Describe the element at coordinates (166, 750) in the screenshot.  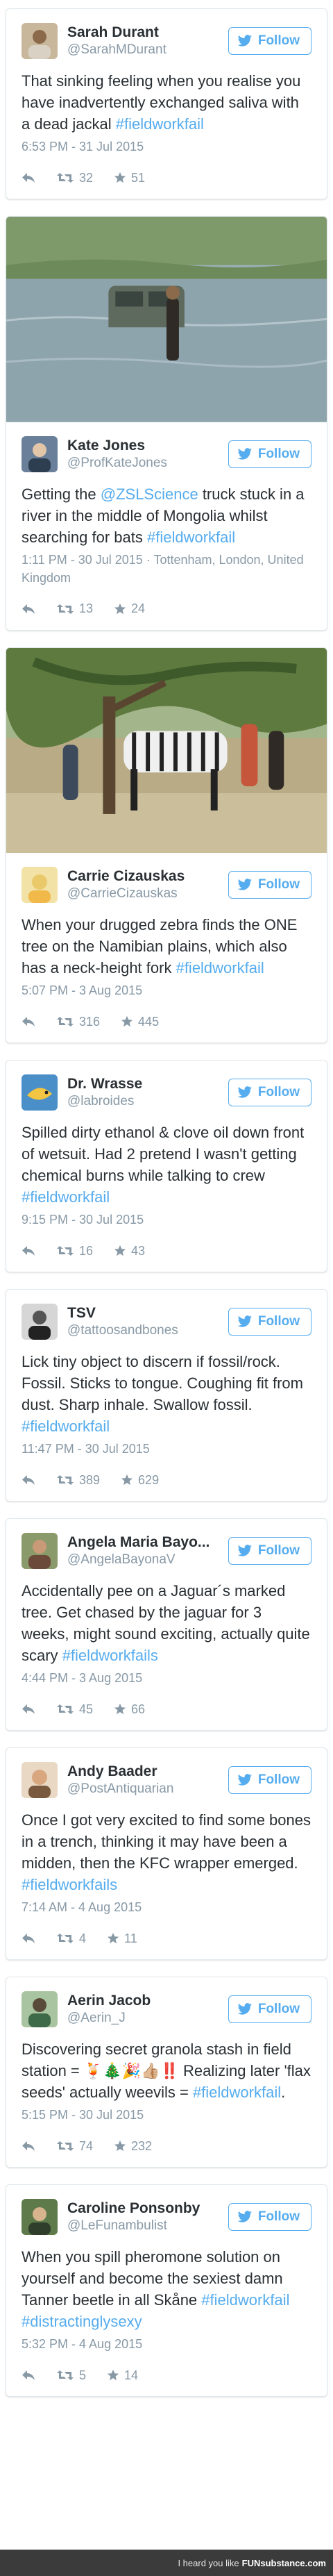
I see `photo-zebra-in-tree` at that location.